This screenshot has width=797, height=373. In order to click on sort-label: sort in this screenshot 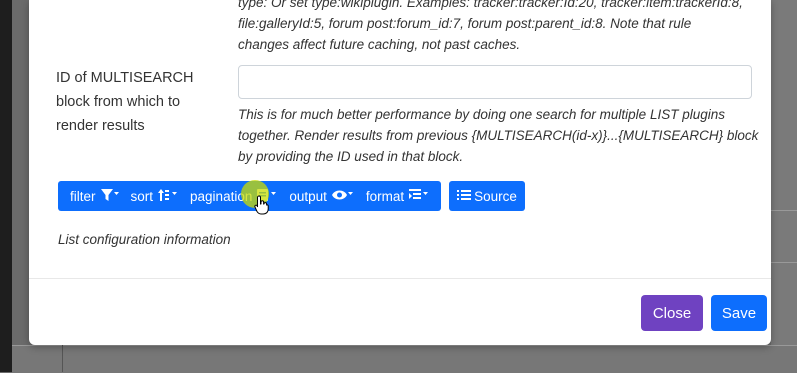, I will do `click(142, 196)`.